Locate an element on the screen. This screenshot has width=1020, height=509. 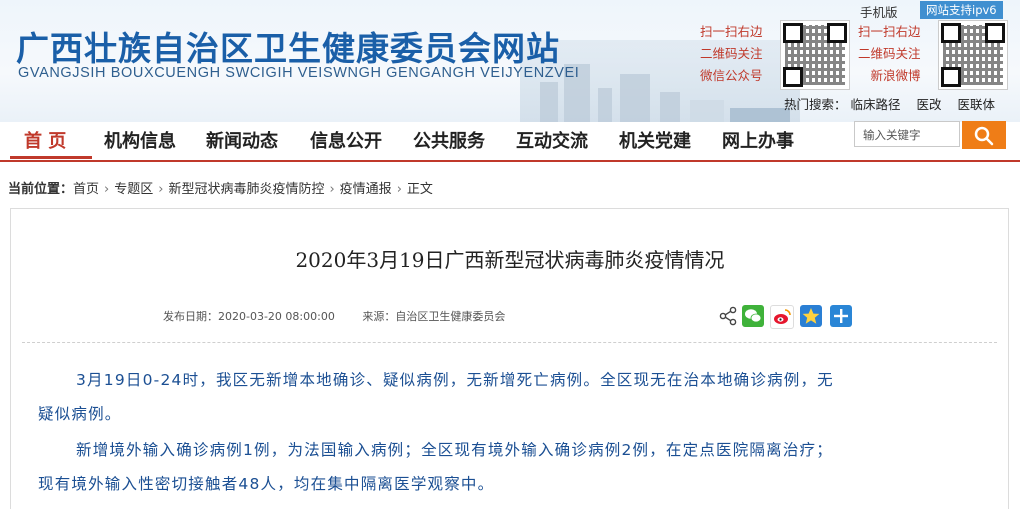
article-title: 2020年3月19日广西新型冠状病毒肺炎疫情情况 is located at coordinates (510, 260).